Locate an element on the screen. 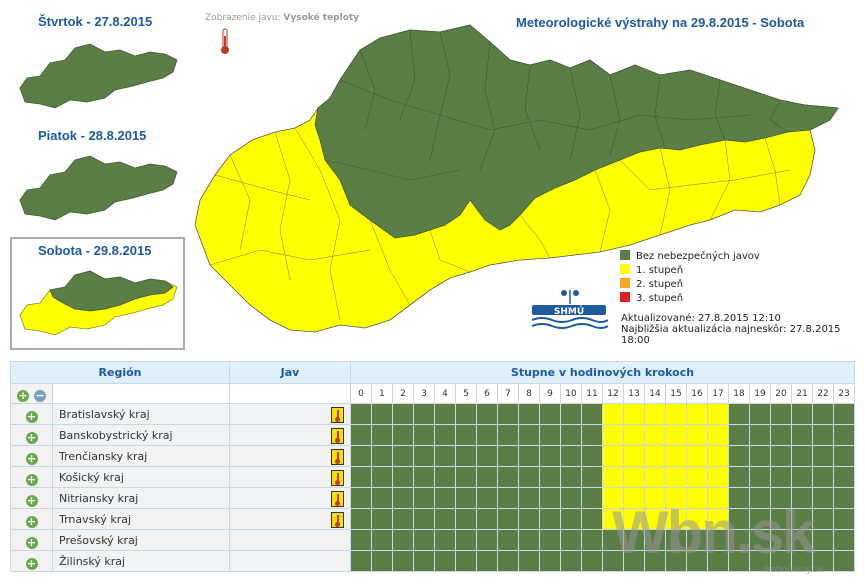 The image size is (865, 586). day-title-saturday: Sobota - 29.8.2015 is located at coordinates (94, 250).